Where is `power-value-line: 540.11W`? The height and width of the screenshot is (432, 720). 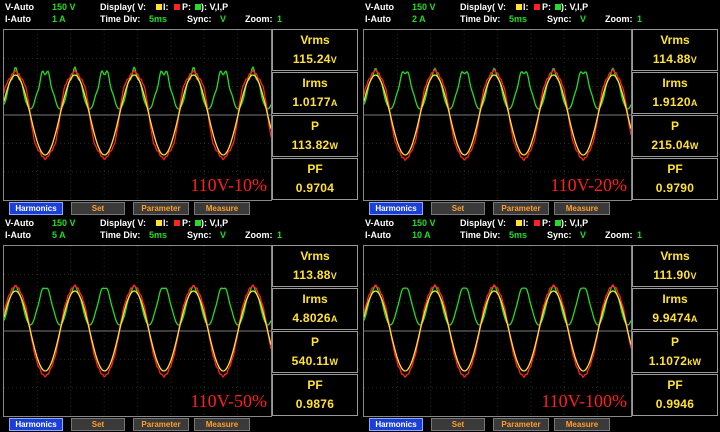
power-value-line: 540.11W is located at coordinates (315, 361).